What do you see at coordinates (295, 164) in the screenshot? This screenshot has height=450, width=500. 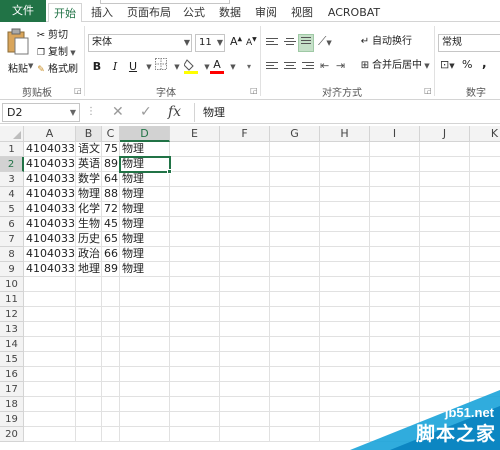 I see `cell-g2` at bounding box center [295, 164].